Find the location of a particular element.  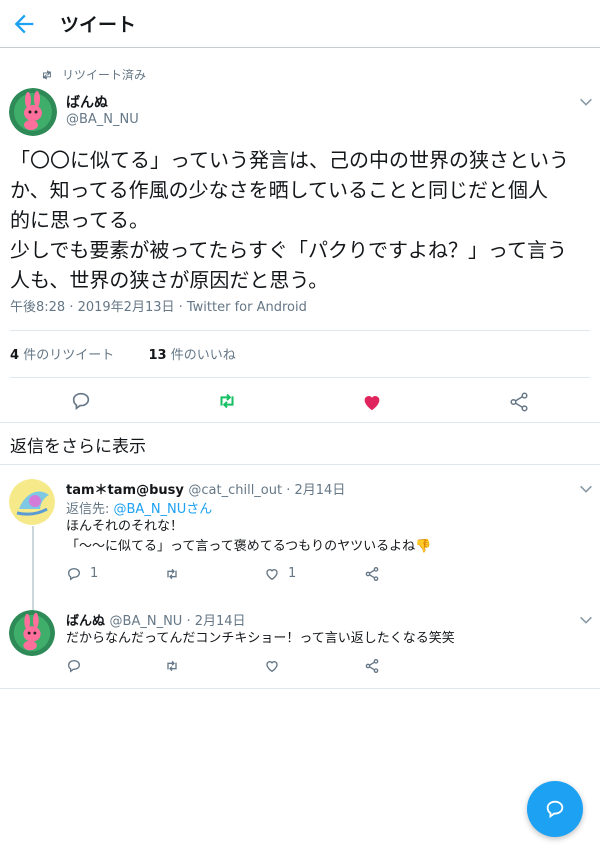

like-stat: 13 件のいいね is located at coordinates (191, 355).